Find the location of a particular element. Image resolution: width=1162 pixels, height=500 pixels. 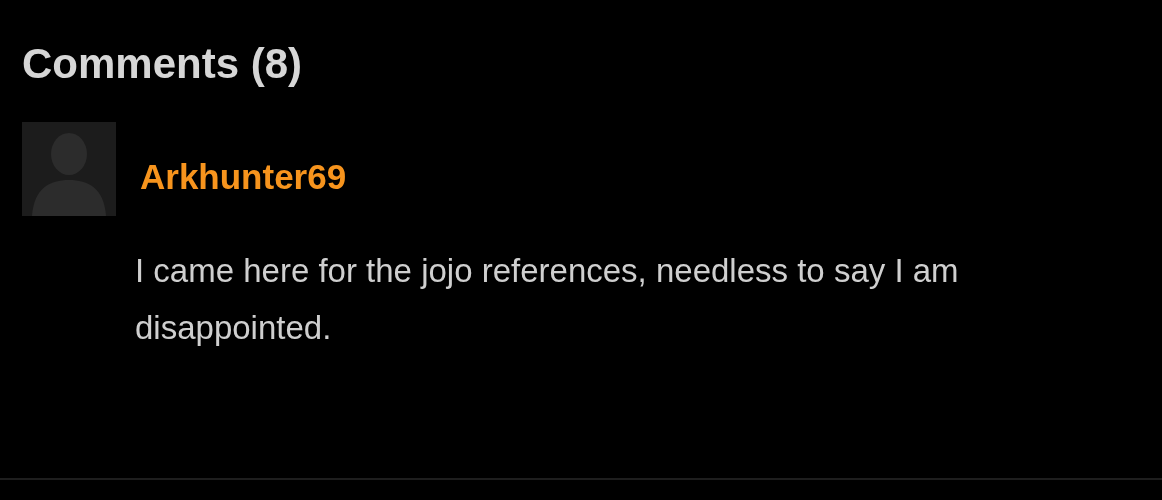

comments-heading: Comments (8) is located at coordinates (162, 64).